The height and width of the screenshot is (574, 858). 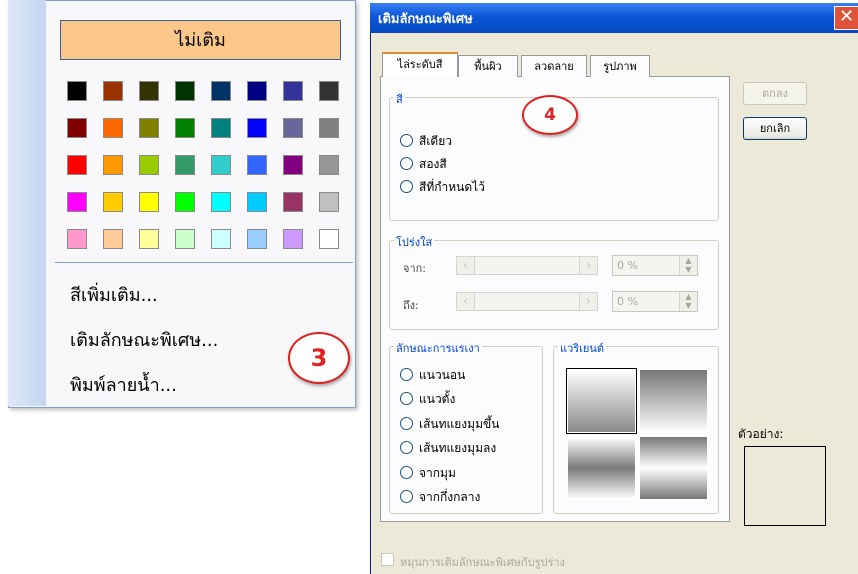 What do you see at coordinates (655, 301) in the screenshot?
I see `to-spinbox: 0 % ▲ ▼` at bounding box center [655, 301].